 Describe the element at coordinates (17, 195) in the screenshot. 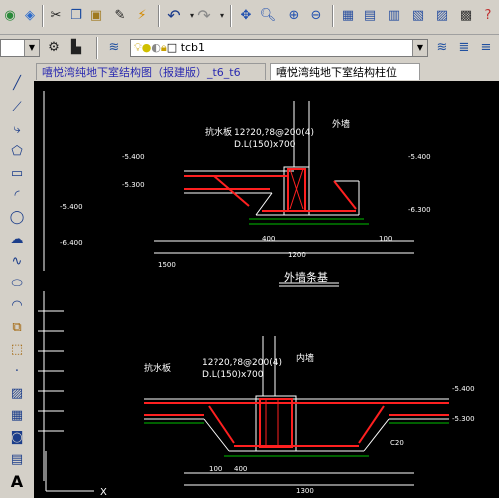

I see `arc-icon: ◜` at that location.